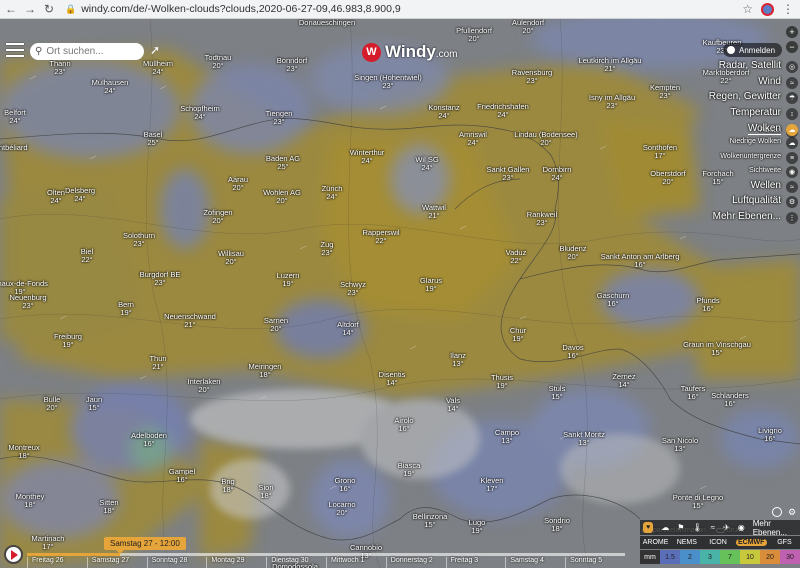 This screenshot has width=800, height=568. Describe the element at coordinates (458, 360) in the screenshot. I see `city-label: Ilanz 13°` at that location.